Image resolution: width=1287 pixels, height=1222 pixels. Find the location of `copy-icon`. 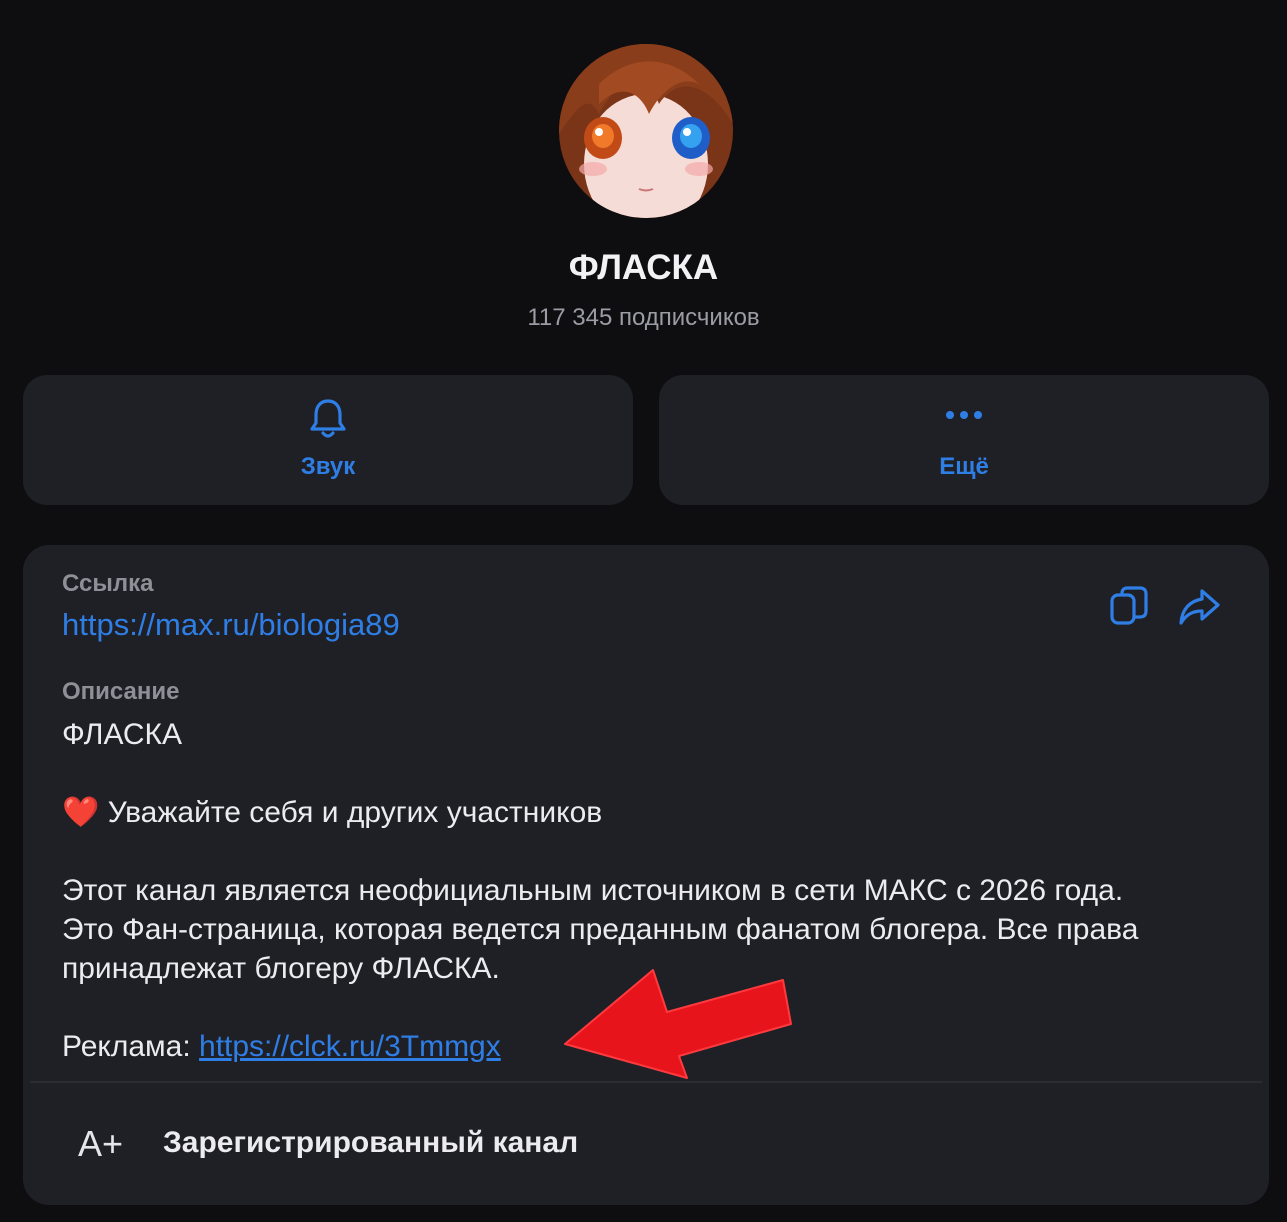

copy-icon is located at coordinates (1129, 605).